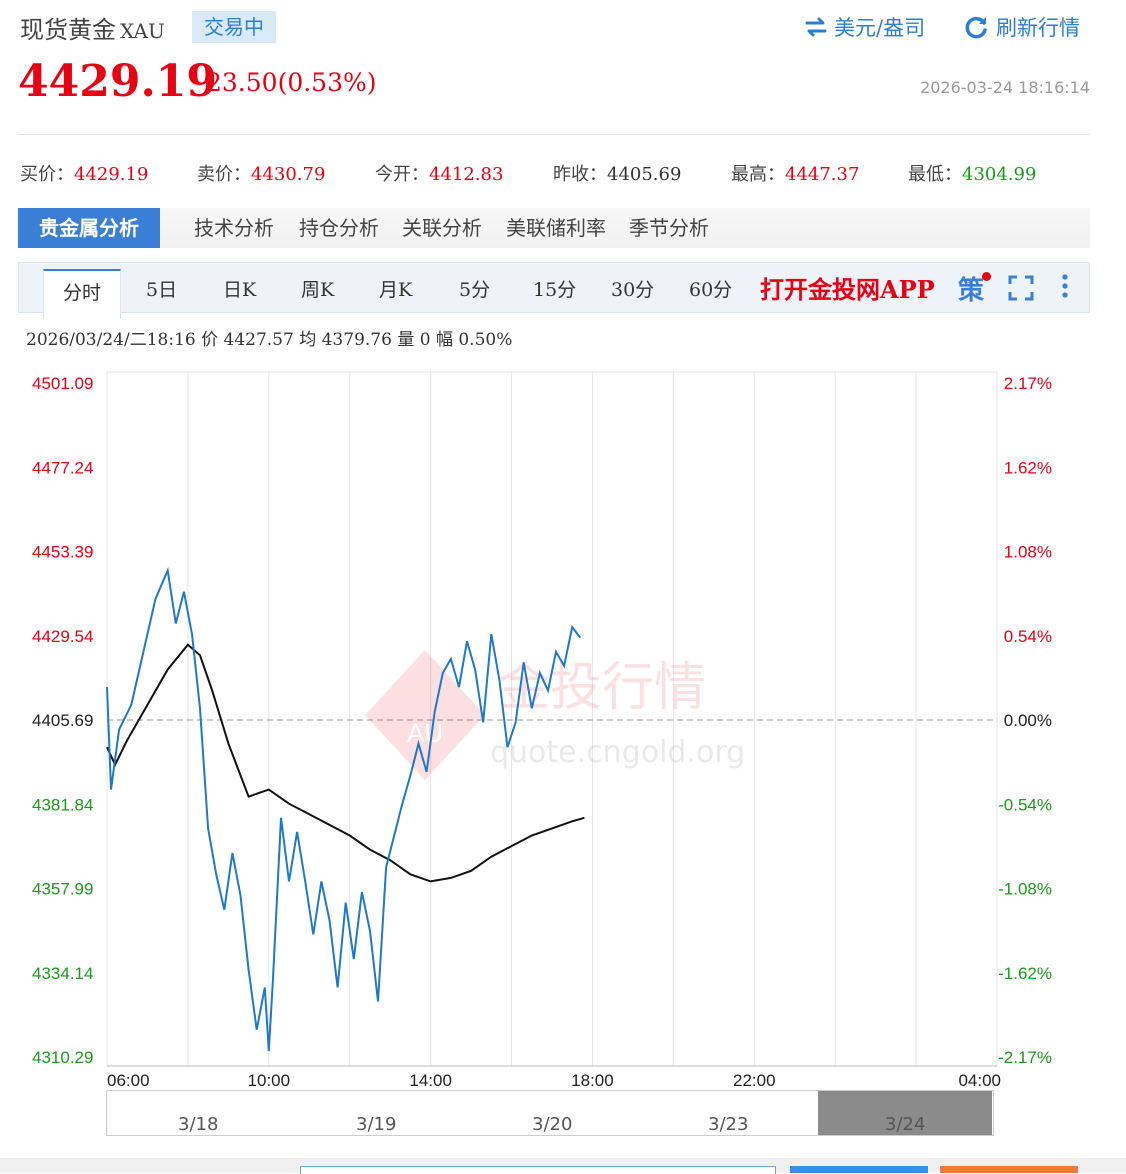 Image resolution: width=1126 pixels, height=1174 pixels. What do you see at coordinates (425, 733) in the screenshot?
I see `watermark-logo-text: AU` at bounding box center [425, 733].